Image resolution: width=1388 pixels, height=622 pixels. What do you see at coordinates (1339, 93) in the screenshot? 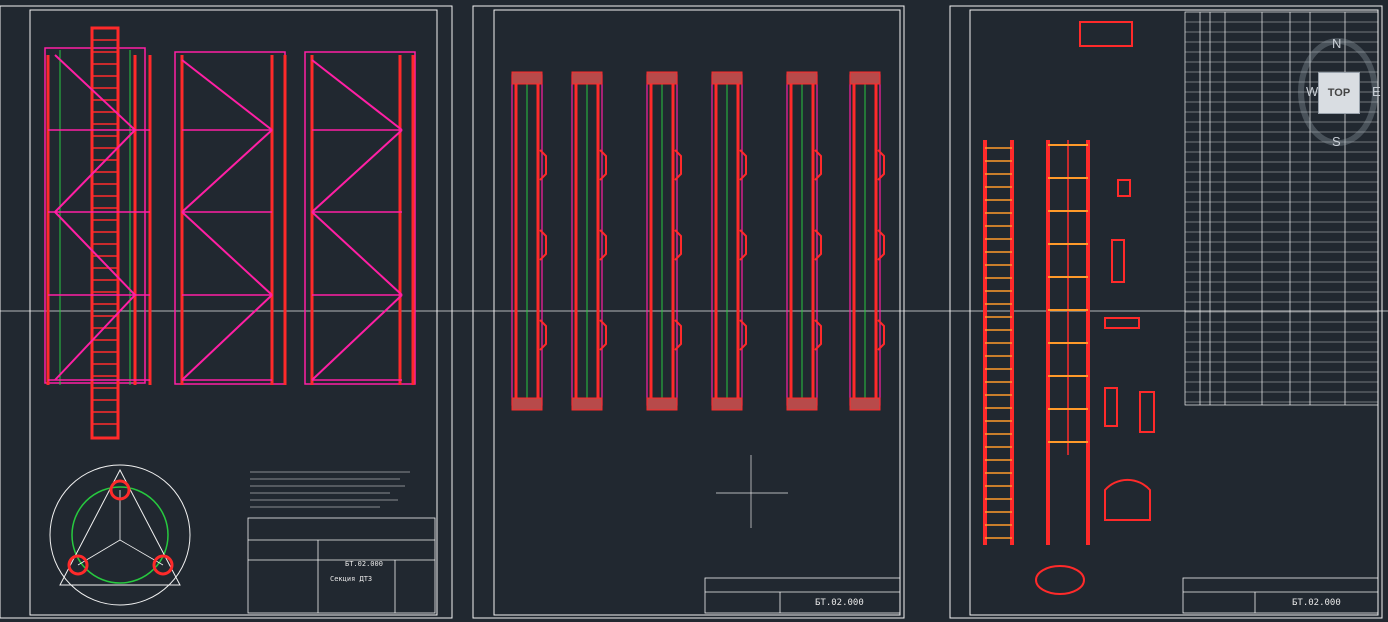
I see `viewcube-top-face: TOP` at bounding box center [1339, 93].